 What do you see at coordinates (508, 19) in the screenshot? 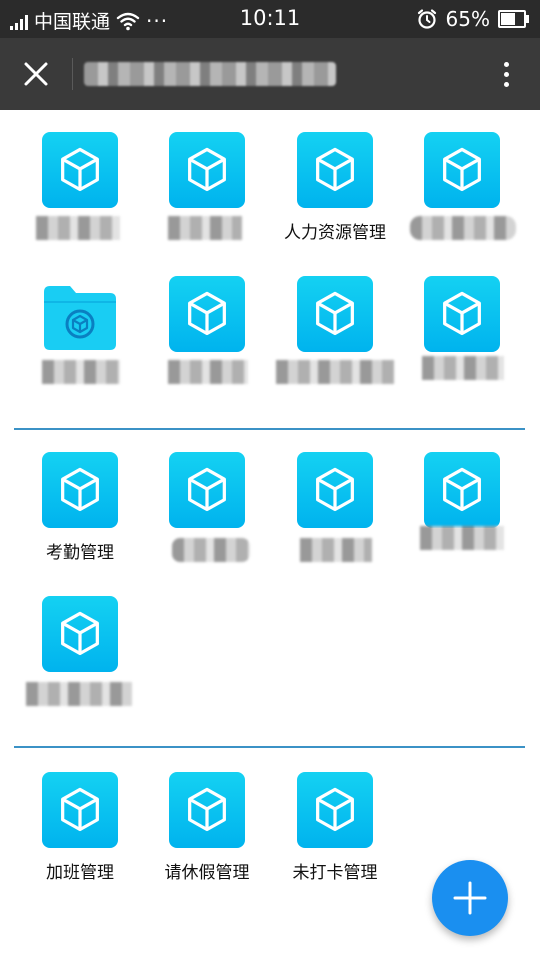
I see `battery-level` at bounding box center [508, 19].